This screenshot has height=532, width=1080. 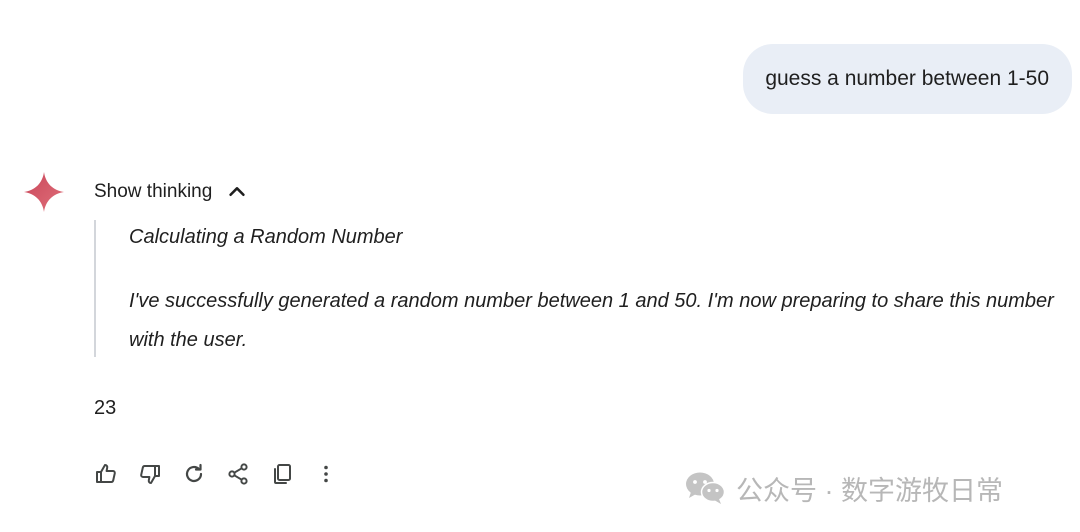 I want to click on response-actions, so click(x=226, y=474).